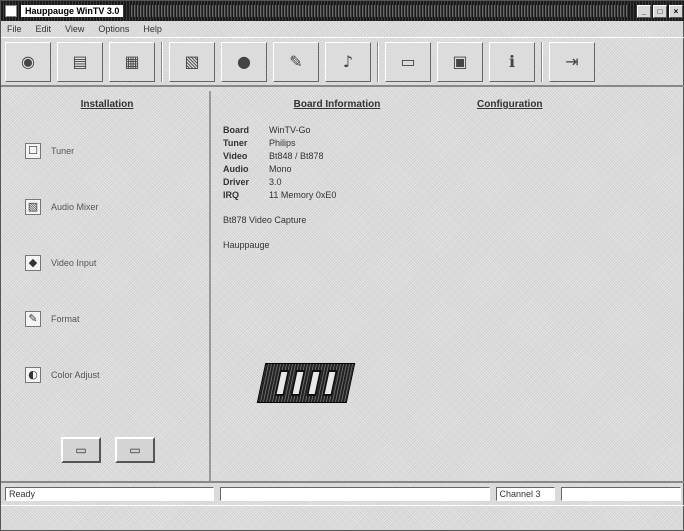  Describe the element at coordinates (341, 130) in the screenshot. I see `info-row: Board WinTV-Go` at that location.